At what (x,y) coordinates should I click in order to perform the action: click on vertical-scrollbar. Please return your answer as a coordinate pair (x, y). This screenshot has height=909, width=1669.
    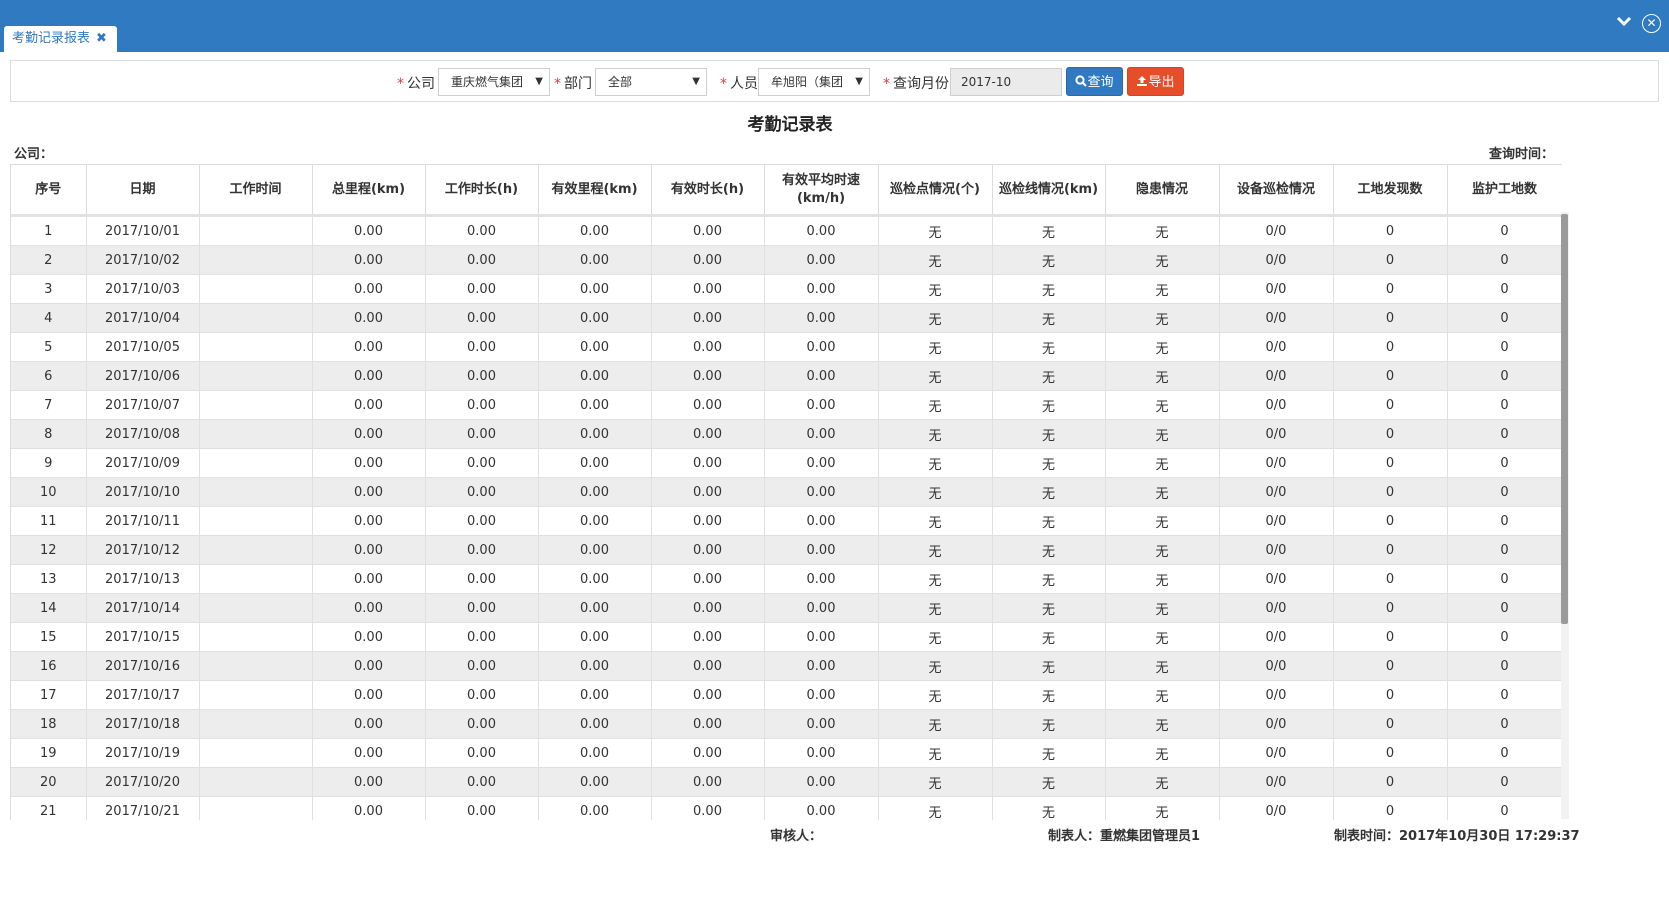
    Looking at the image, I should click on (1565, 515).